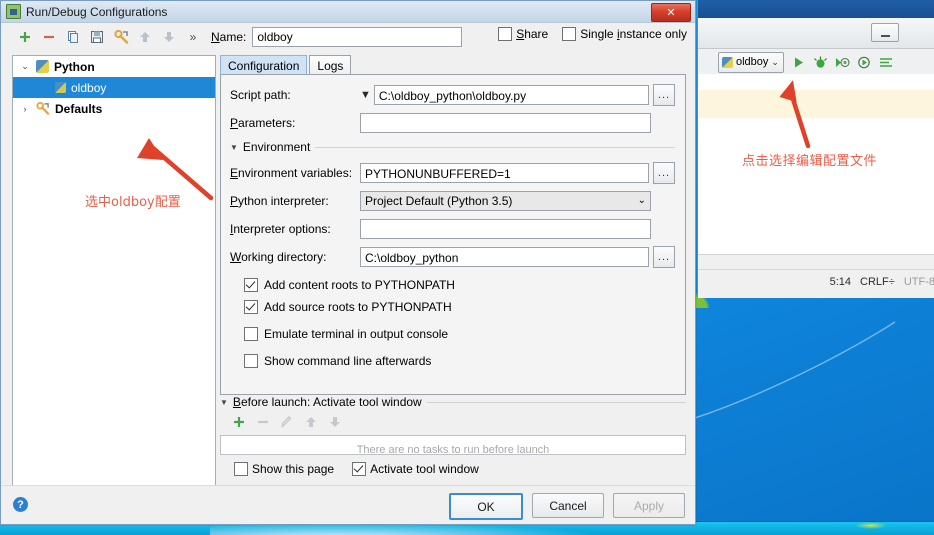 Image resolution: width=934 pixels, height=535 pixels. Describe the element at coordinates (20, 504) in the screenshot. I see `help-icon: ?` at that location.